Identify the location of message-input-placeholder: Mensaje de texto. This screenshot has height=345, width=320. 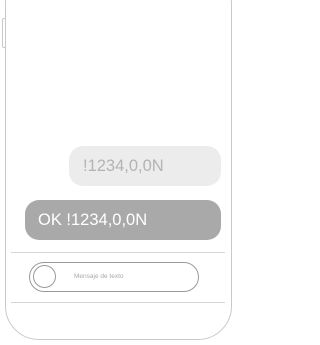
(99, 276).